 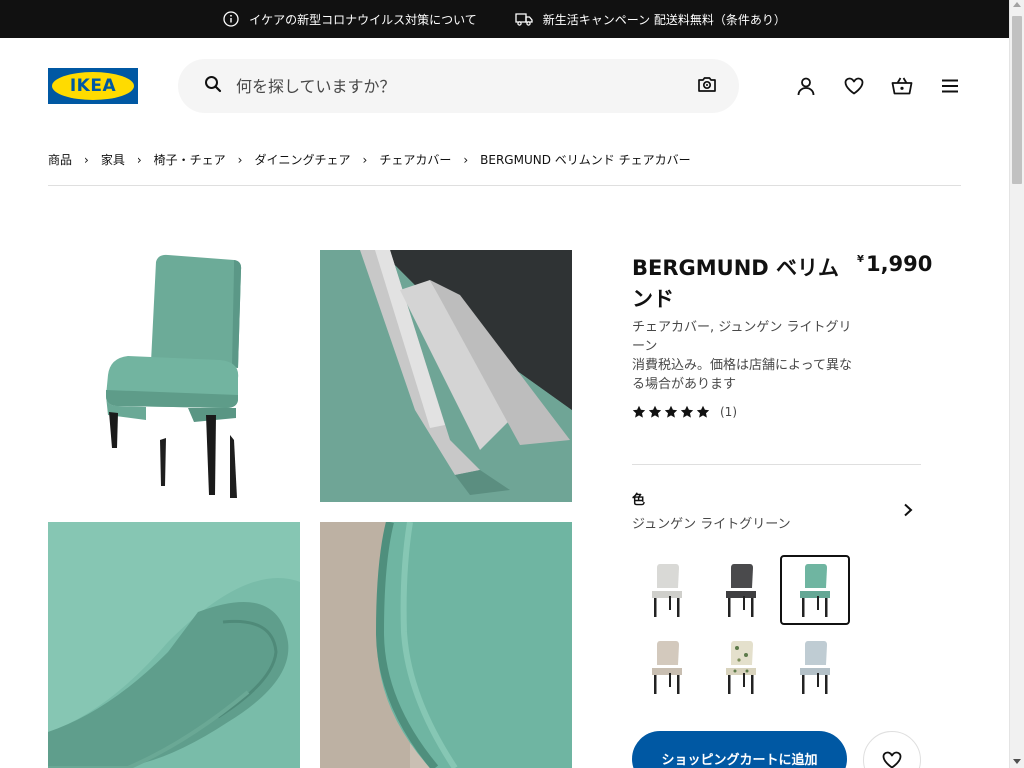 I want to click on campaign-link: 新生活キャンペーン 配送料無料（条件あり）, so click(x=650, y=19).